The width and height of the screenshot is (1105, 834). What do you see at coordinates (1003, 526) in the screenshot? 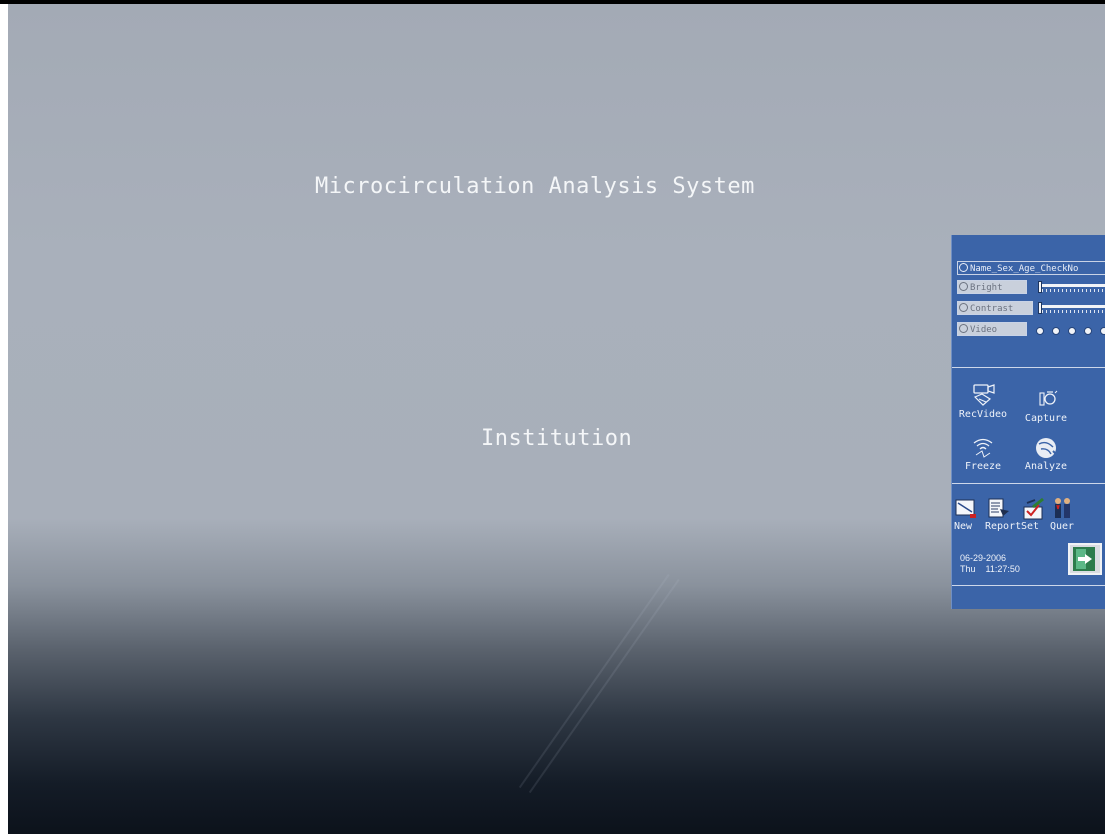
I see `report-label: Report` at bounding box center [1003, 526].